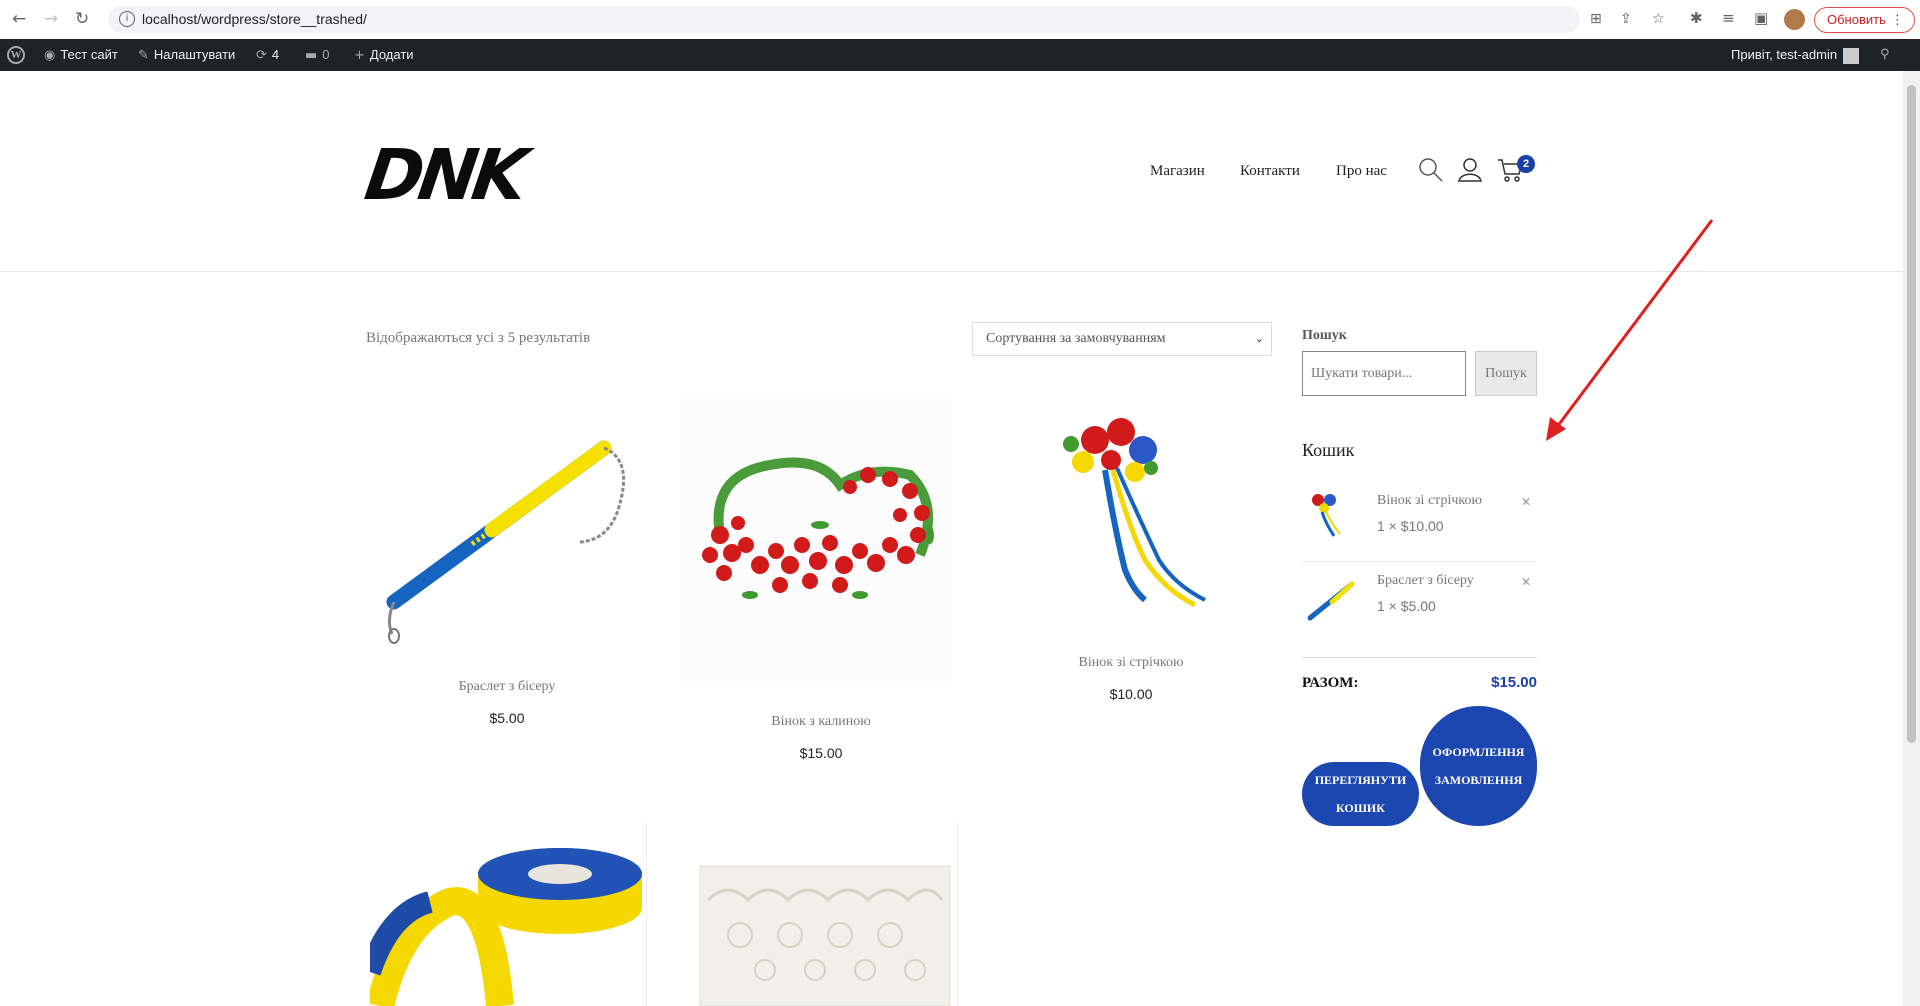  What do you see at coordinates (51, 19) in the screenshot?
I see `forward-icon: →` at bounding box center [51, 19].